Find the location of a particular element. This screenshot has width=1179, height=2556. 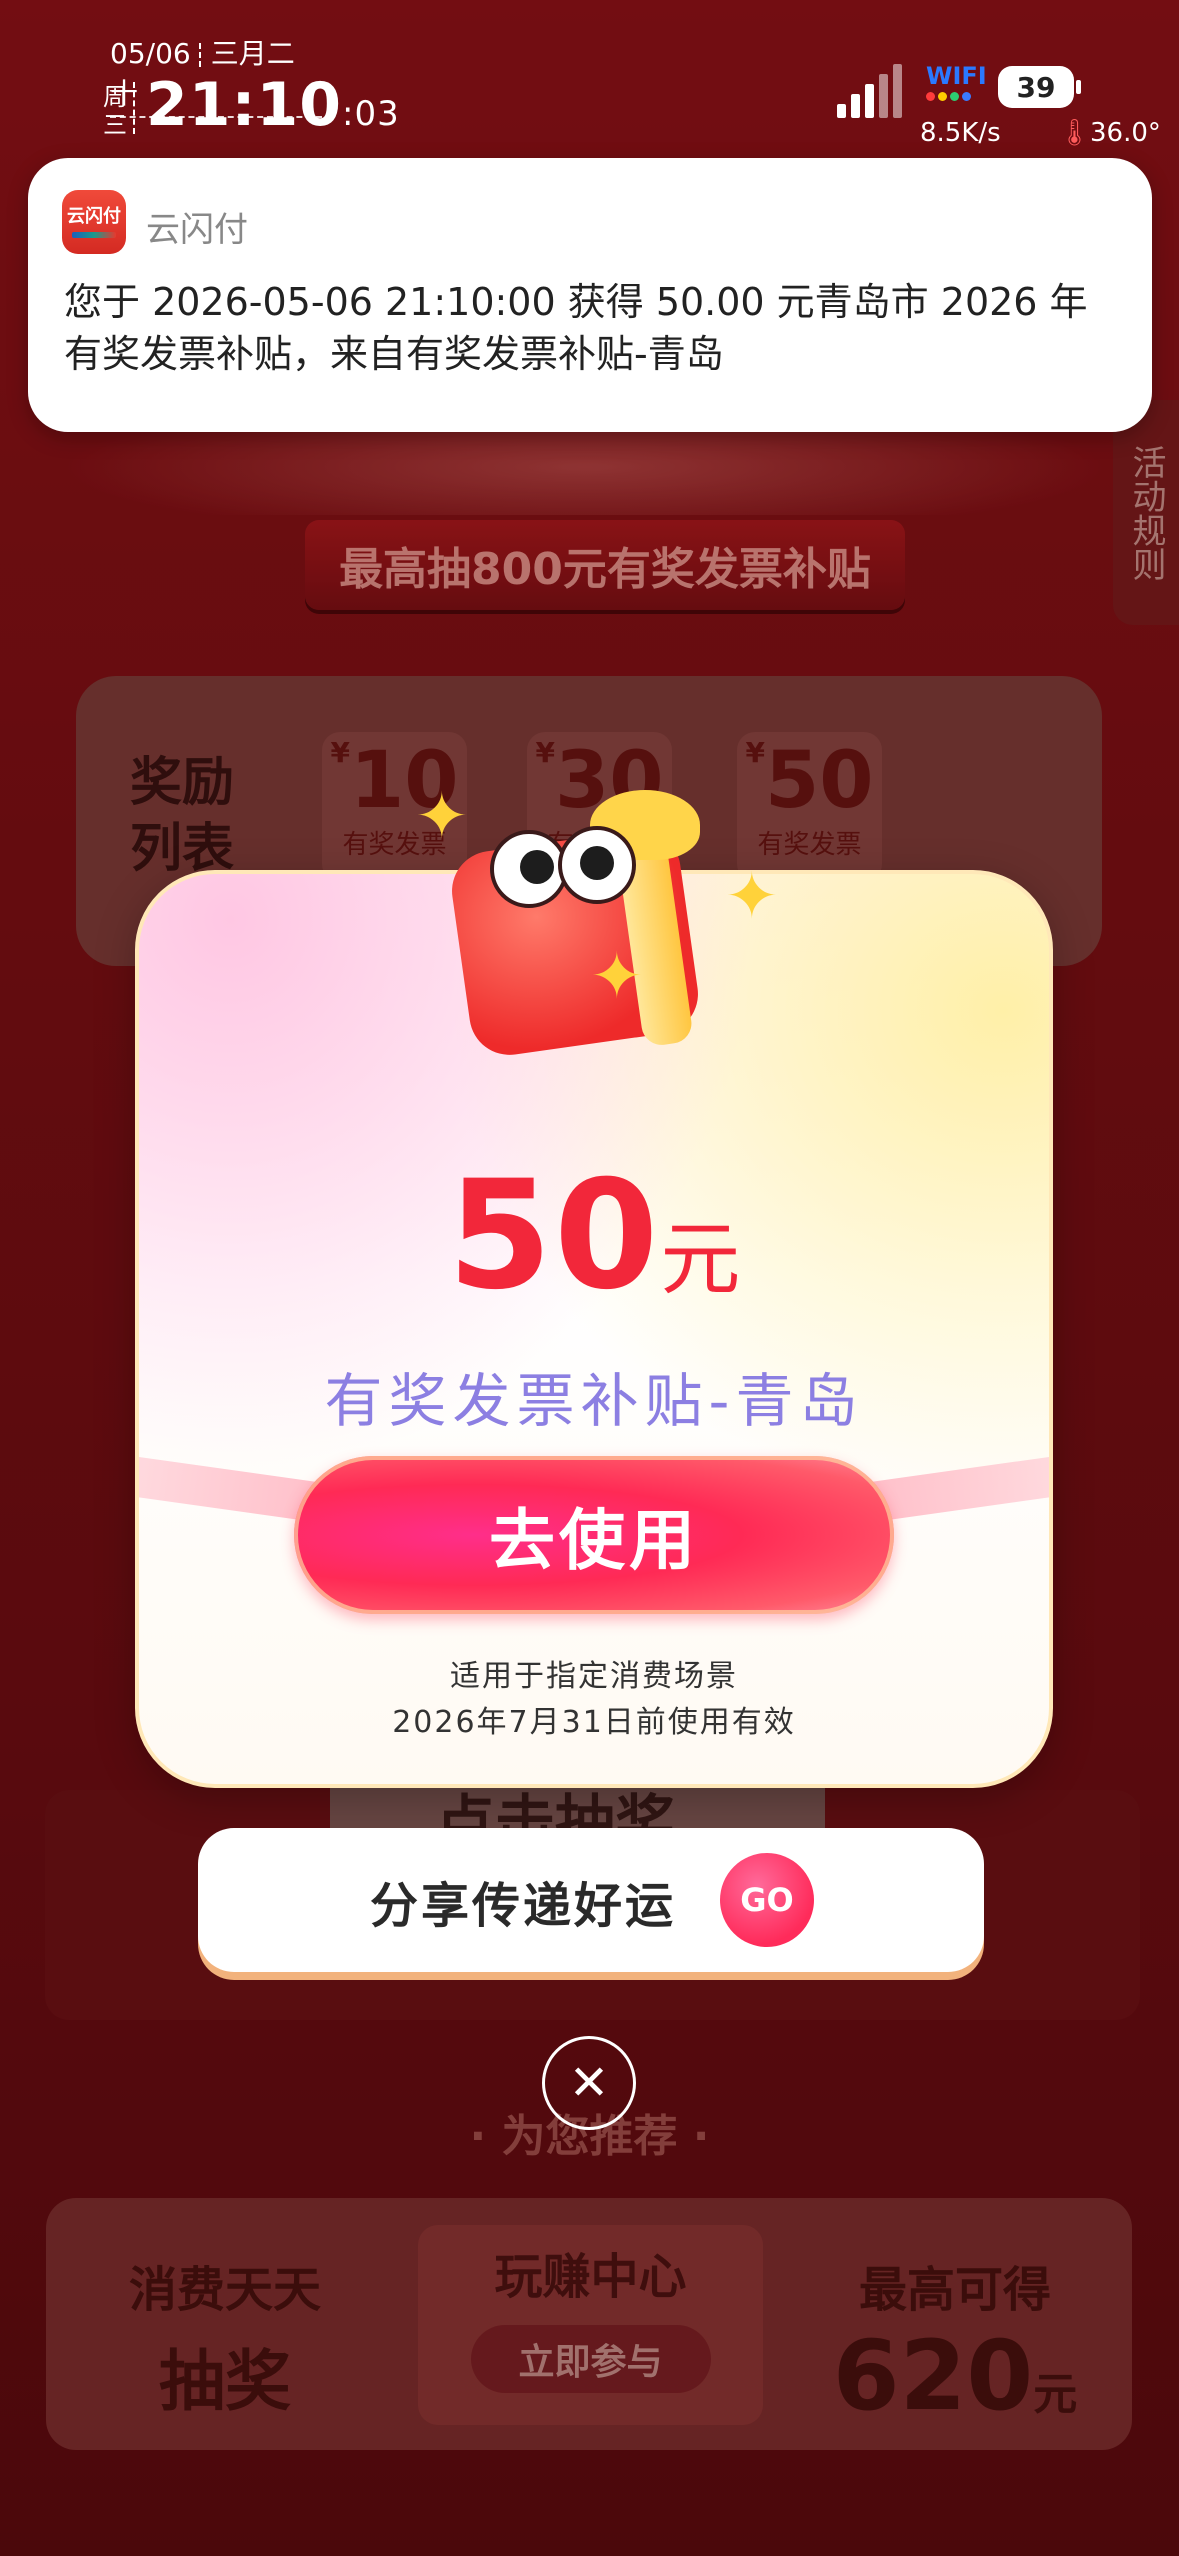

battery-icon: 39 is located at coordinates (1036, 87).